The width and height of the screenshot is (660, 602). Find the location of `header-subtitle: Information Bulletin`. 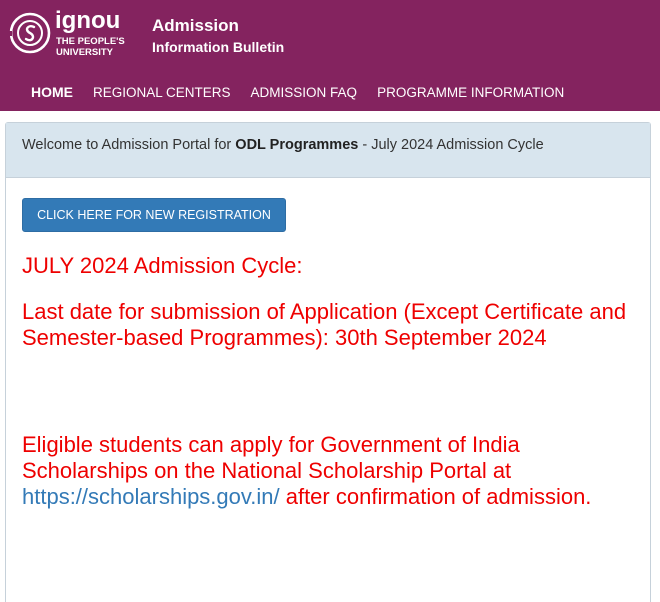

header-subtitle: Information Bulletin is located at coordinates (218, 47).